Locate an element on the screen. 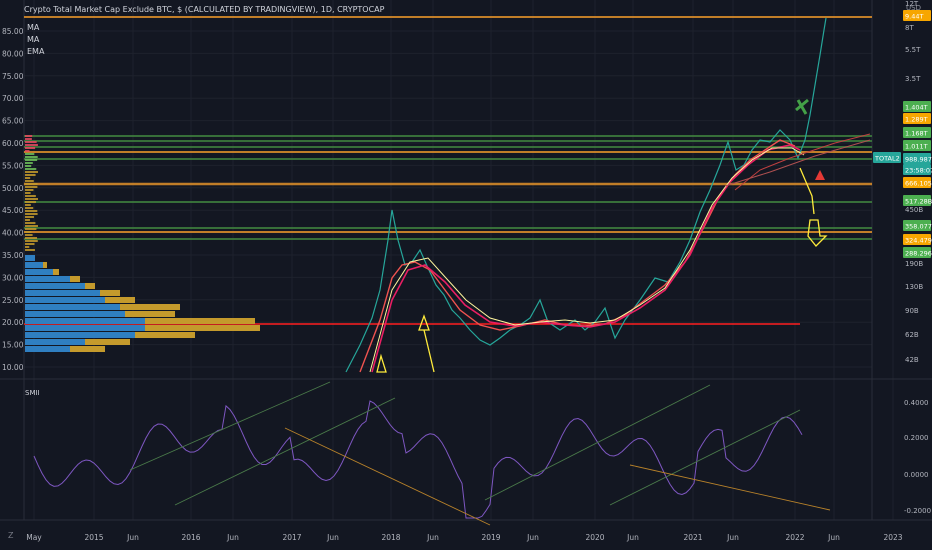 The width and height of the screenshot is (932, 550). left-axis-tick: 80.00 is located at coordinates (13, 53).